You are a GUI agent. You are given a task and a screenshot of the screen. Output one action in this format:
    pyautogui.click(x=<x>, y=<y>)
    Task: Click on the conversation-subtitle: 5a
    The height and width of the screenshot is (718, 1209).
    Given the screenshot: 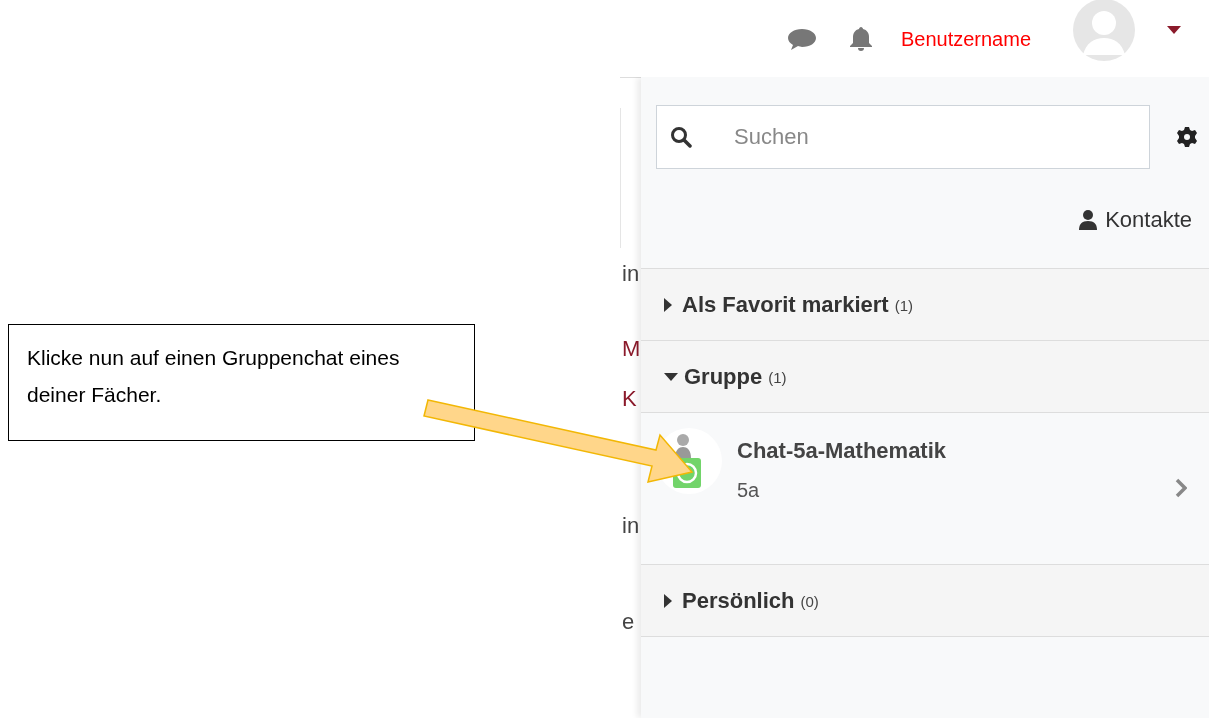 What is the action you would take?
    pyautogui.click(x=749, y=490)
    